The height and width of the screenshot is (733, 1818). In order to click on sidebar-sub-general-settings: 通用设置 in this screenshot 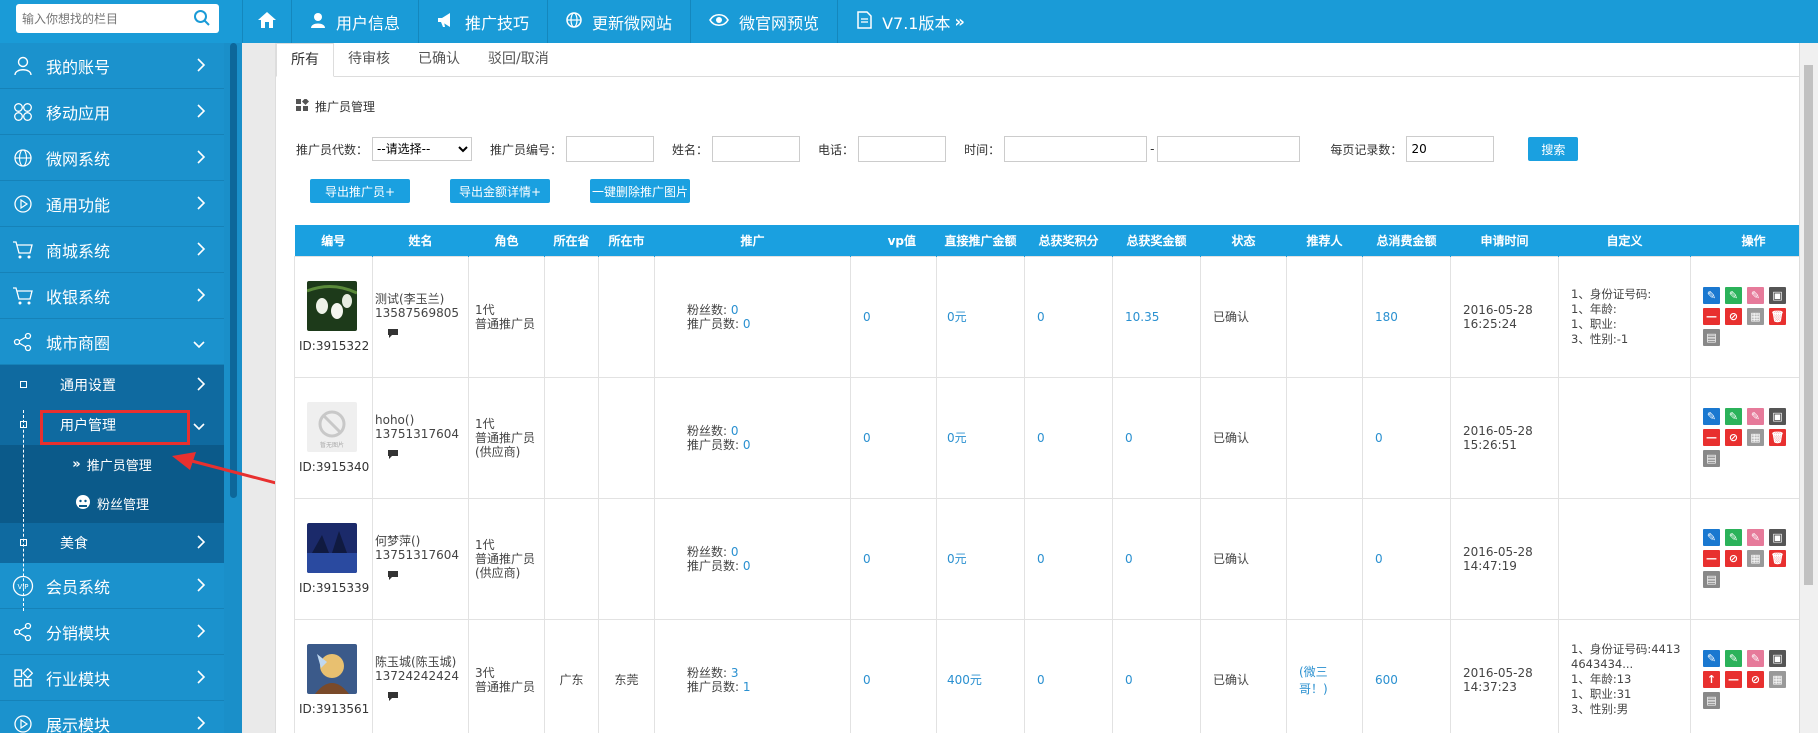, I will do `click(112, 385)`.